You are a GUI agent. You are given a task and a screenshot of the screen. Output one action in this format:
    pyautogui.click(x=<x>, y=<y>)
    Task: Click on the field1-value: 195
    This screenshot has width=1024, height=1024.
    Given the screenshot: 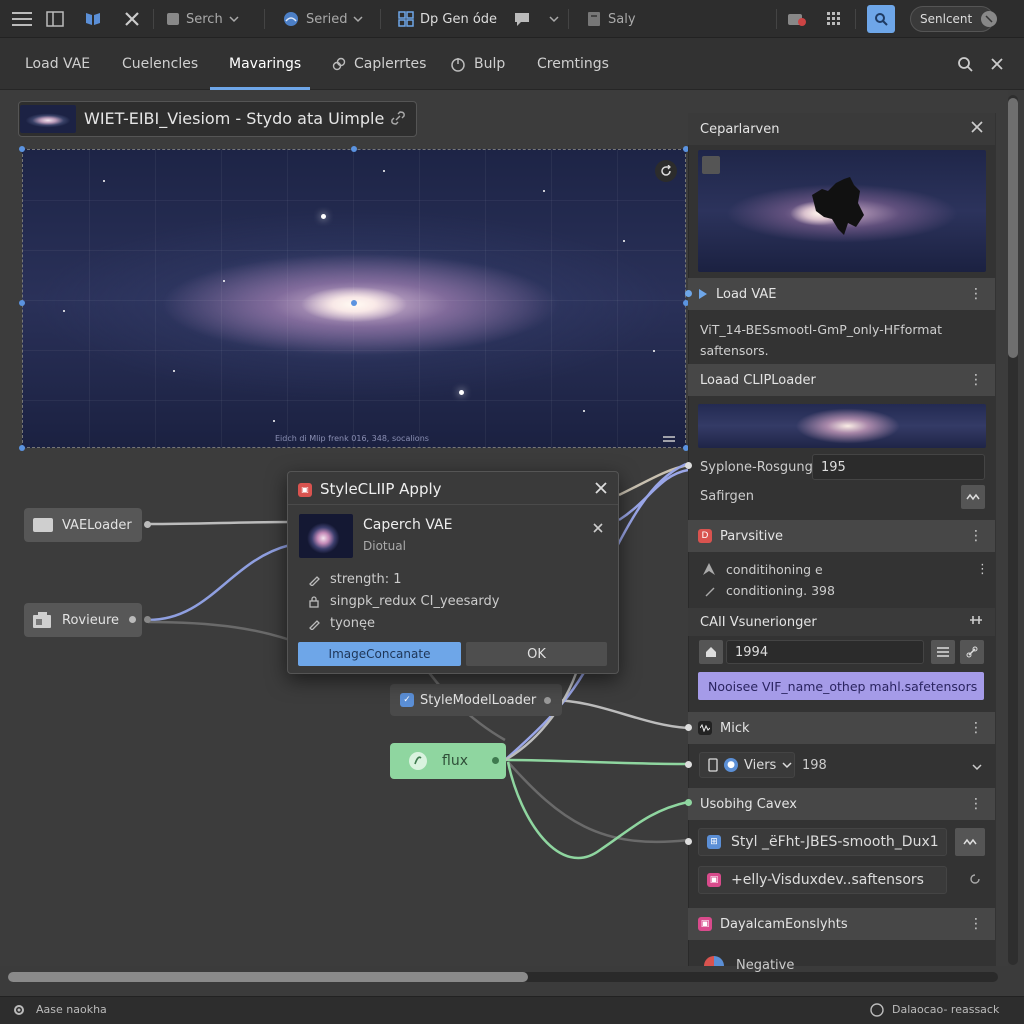 What is the action you would take?
    pyautogui.click(x=833, y=467)
    